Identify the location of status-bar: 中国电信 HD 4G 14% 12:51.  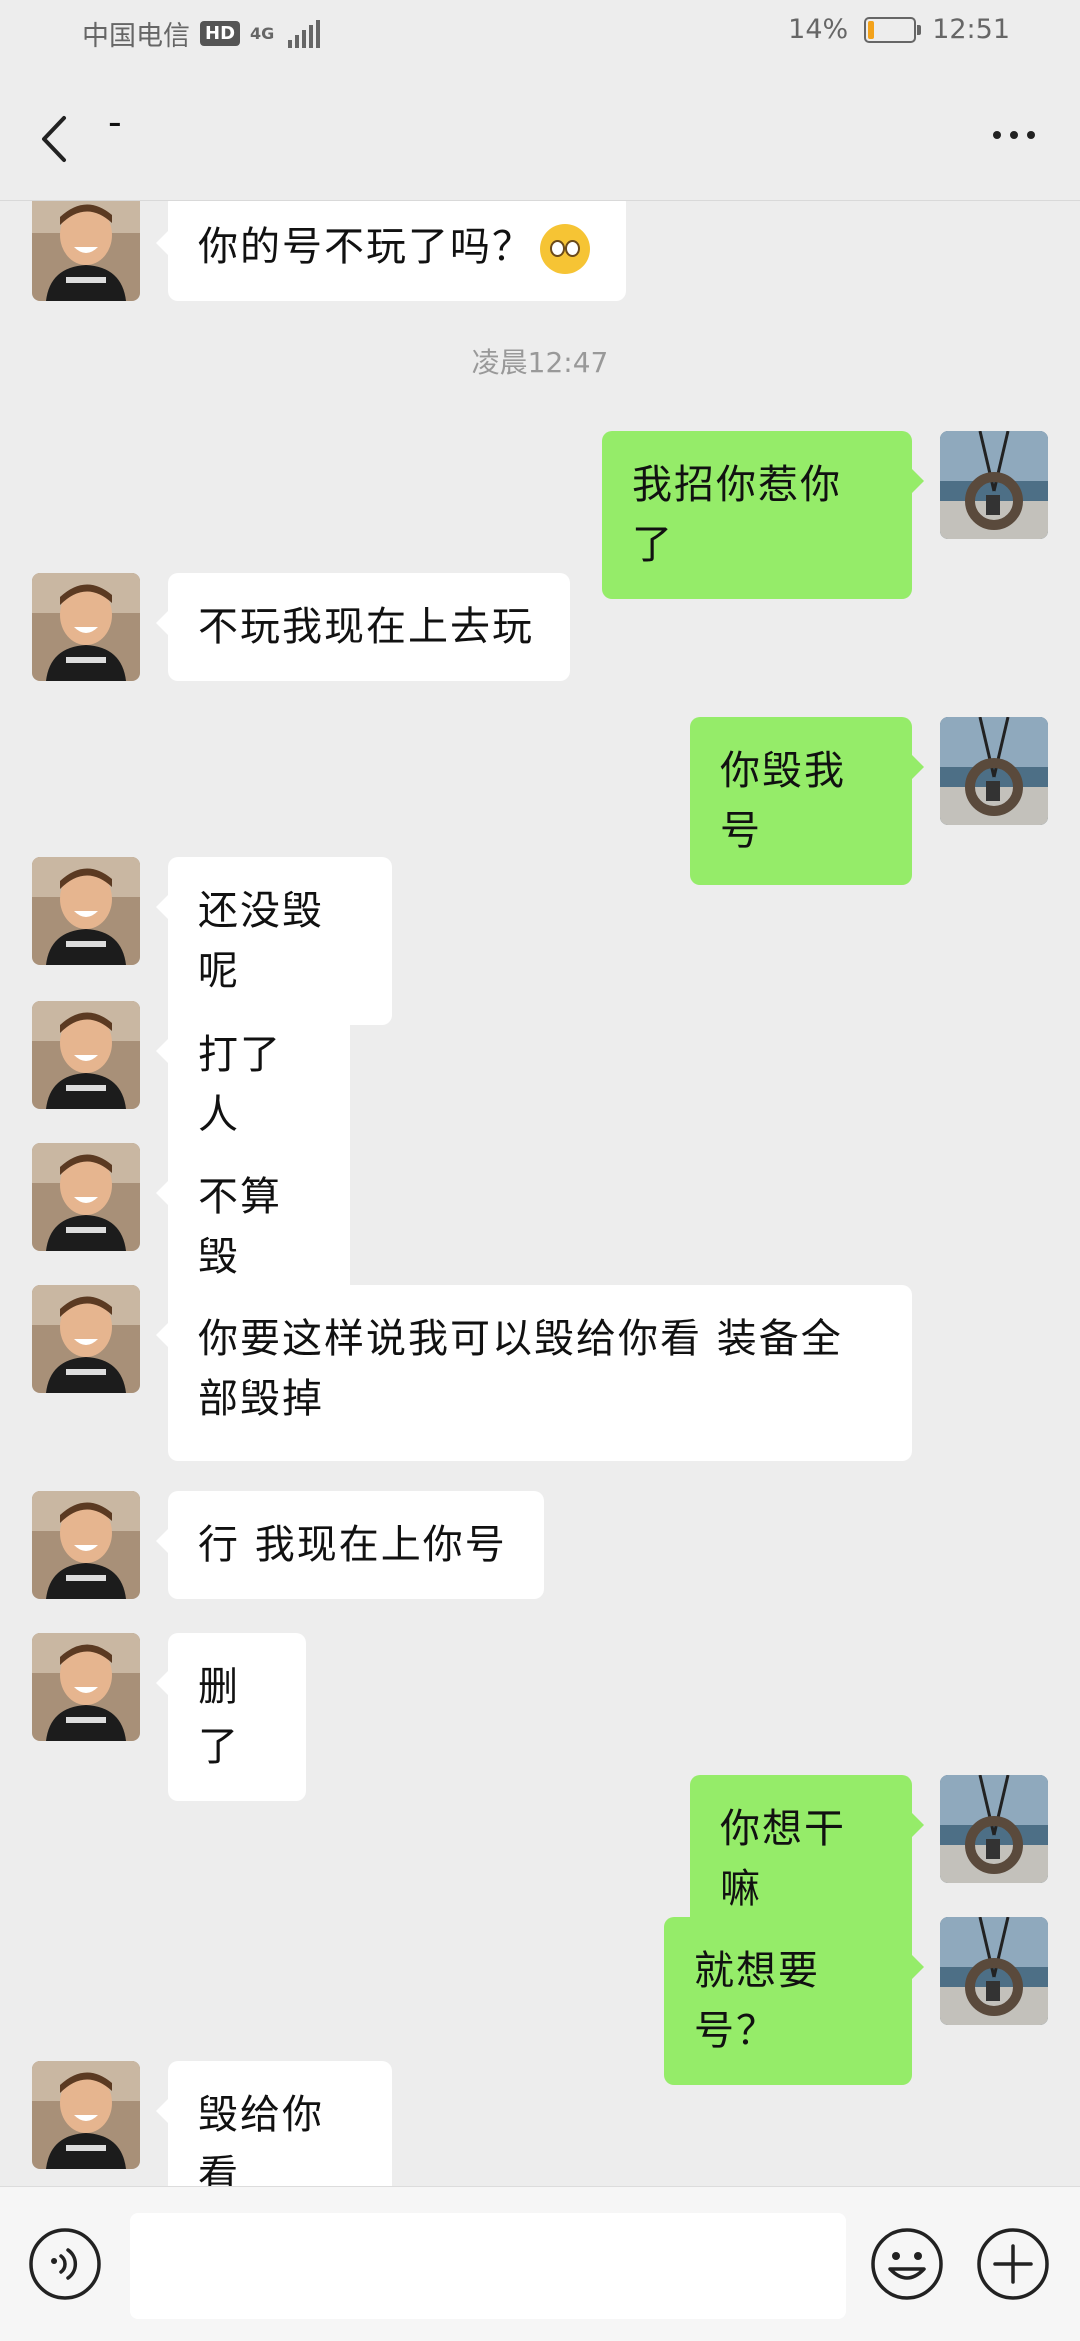
(540, 35).